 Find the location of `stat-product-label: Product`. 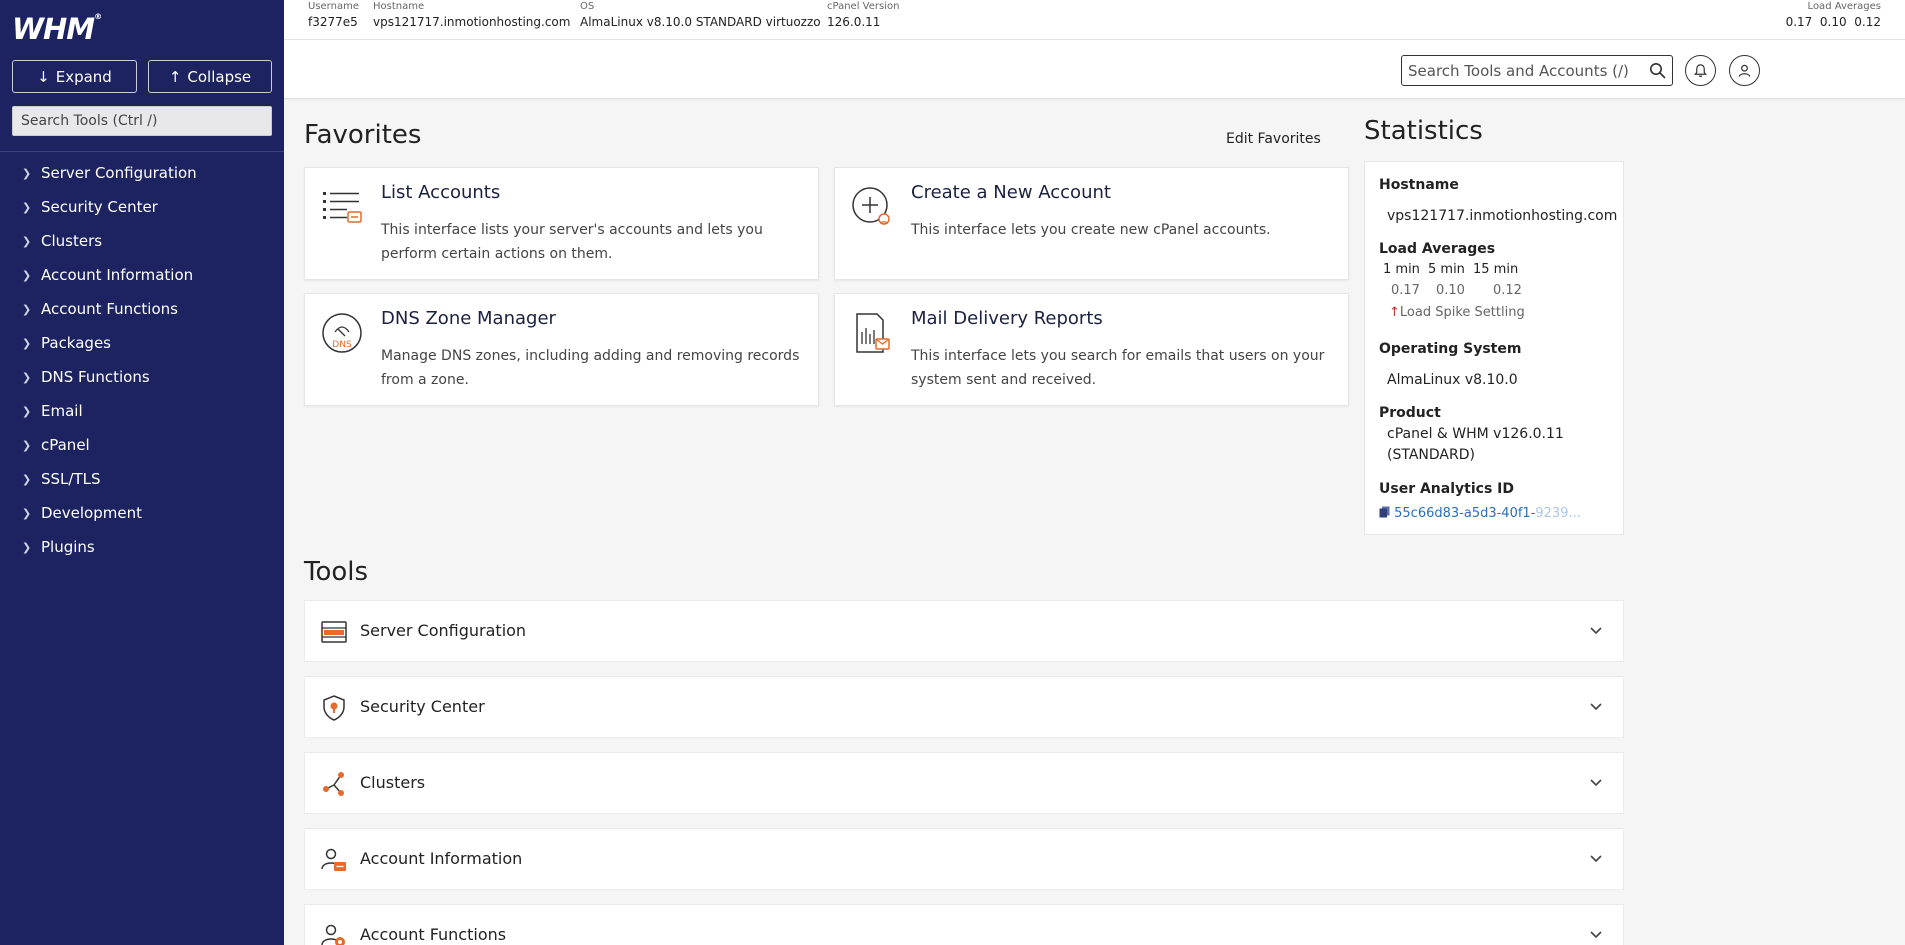

stat-product-label: Product is located at coordinates (1410, 413).